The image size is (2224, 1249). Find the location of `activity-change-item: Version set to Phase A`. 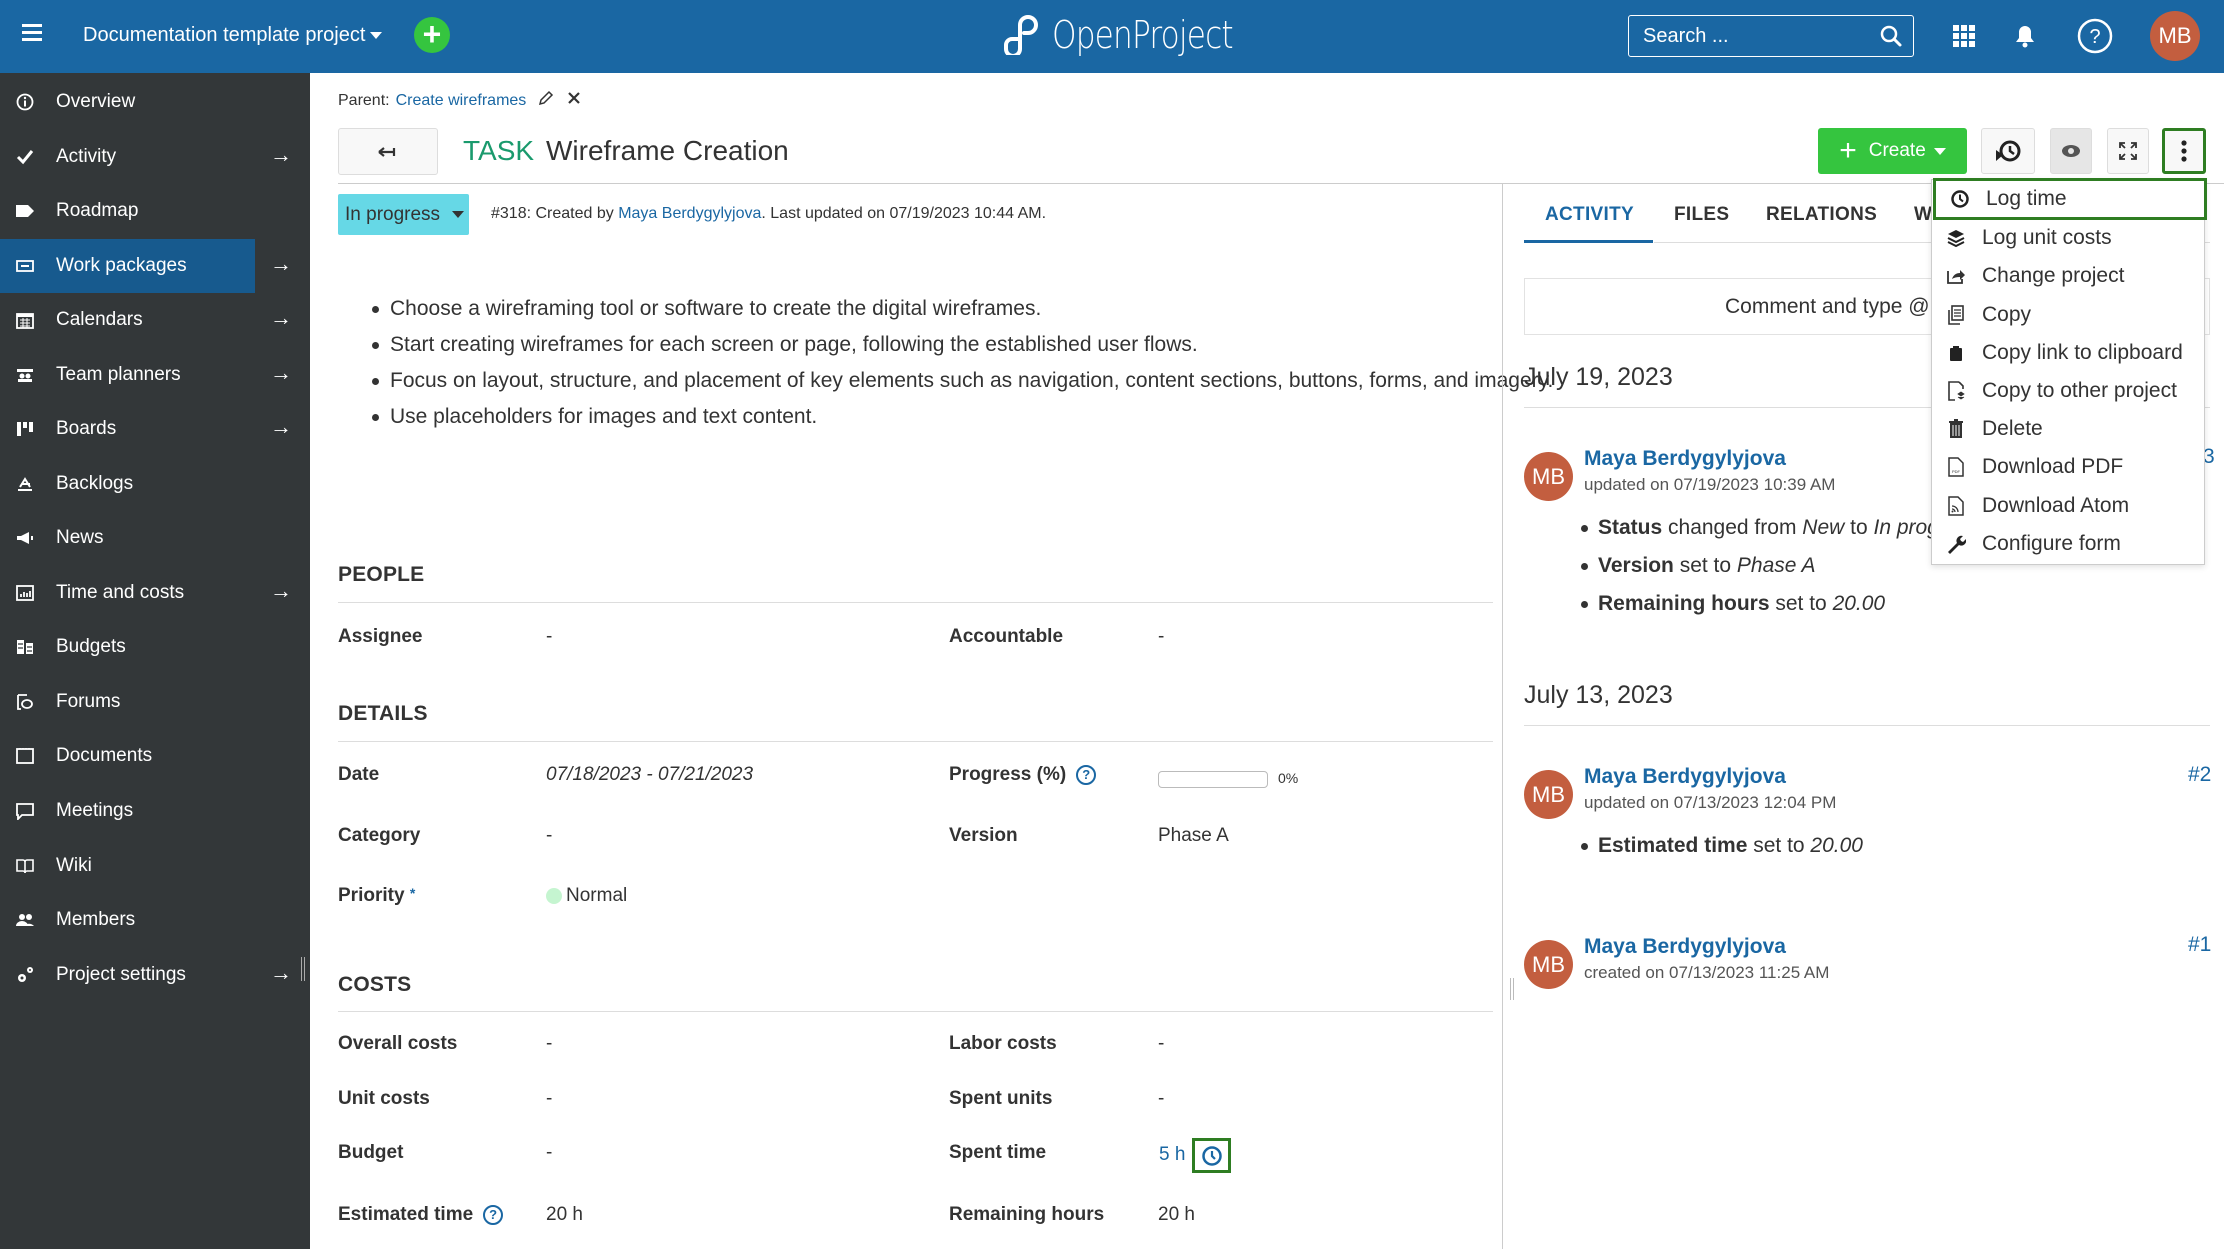

activity-change-item: Version set to Phase A is located at coordinates (1768, 566).